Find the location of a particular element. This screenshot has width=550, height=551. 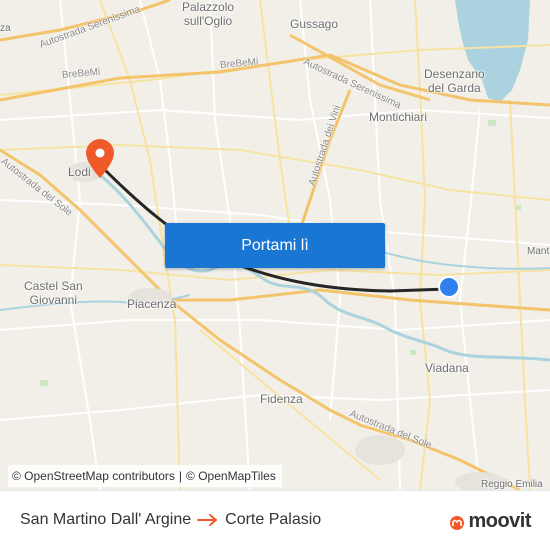

osm-attribution-link: © OpenStreetMap contributors is located at coordinates (93, 476).